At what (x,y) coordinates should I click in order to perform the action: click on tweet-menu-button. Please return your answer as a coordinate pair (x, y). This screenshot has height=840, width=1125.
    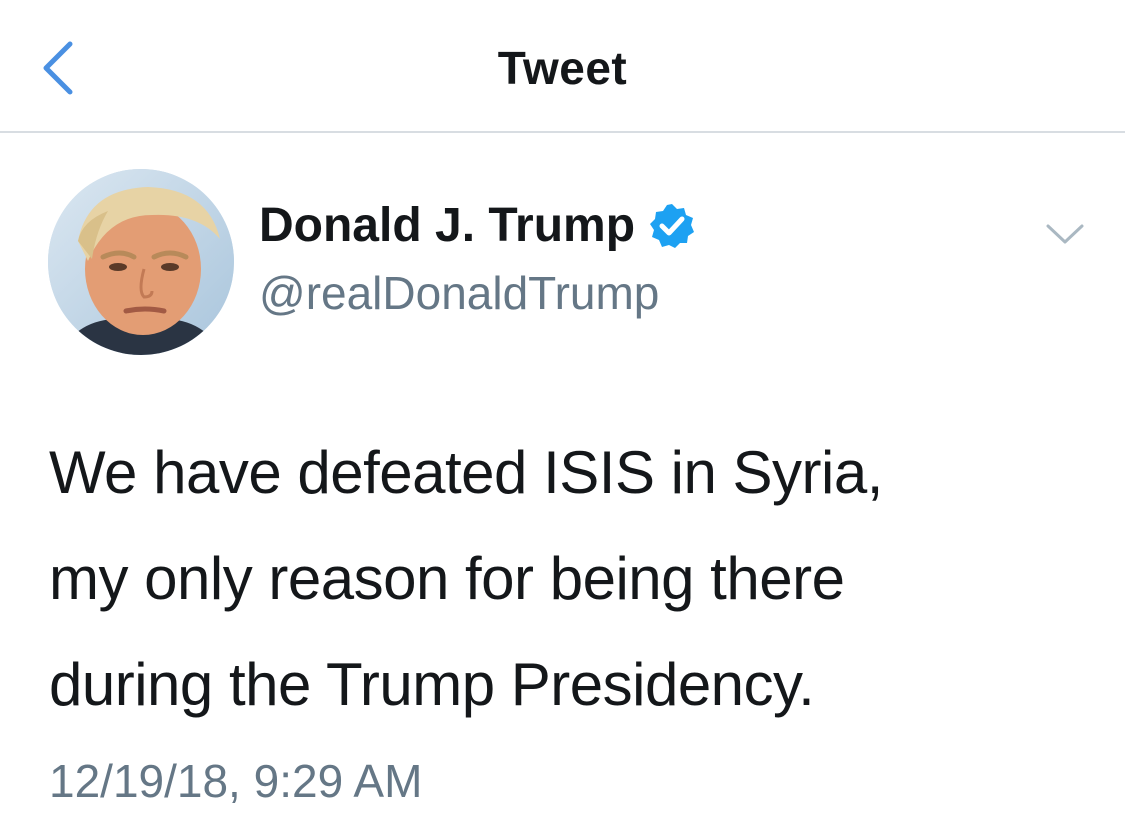
    Looking at the image, I should click on (1065, 234).